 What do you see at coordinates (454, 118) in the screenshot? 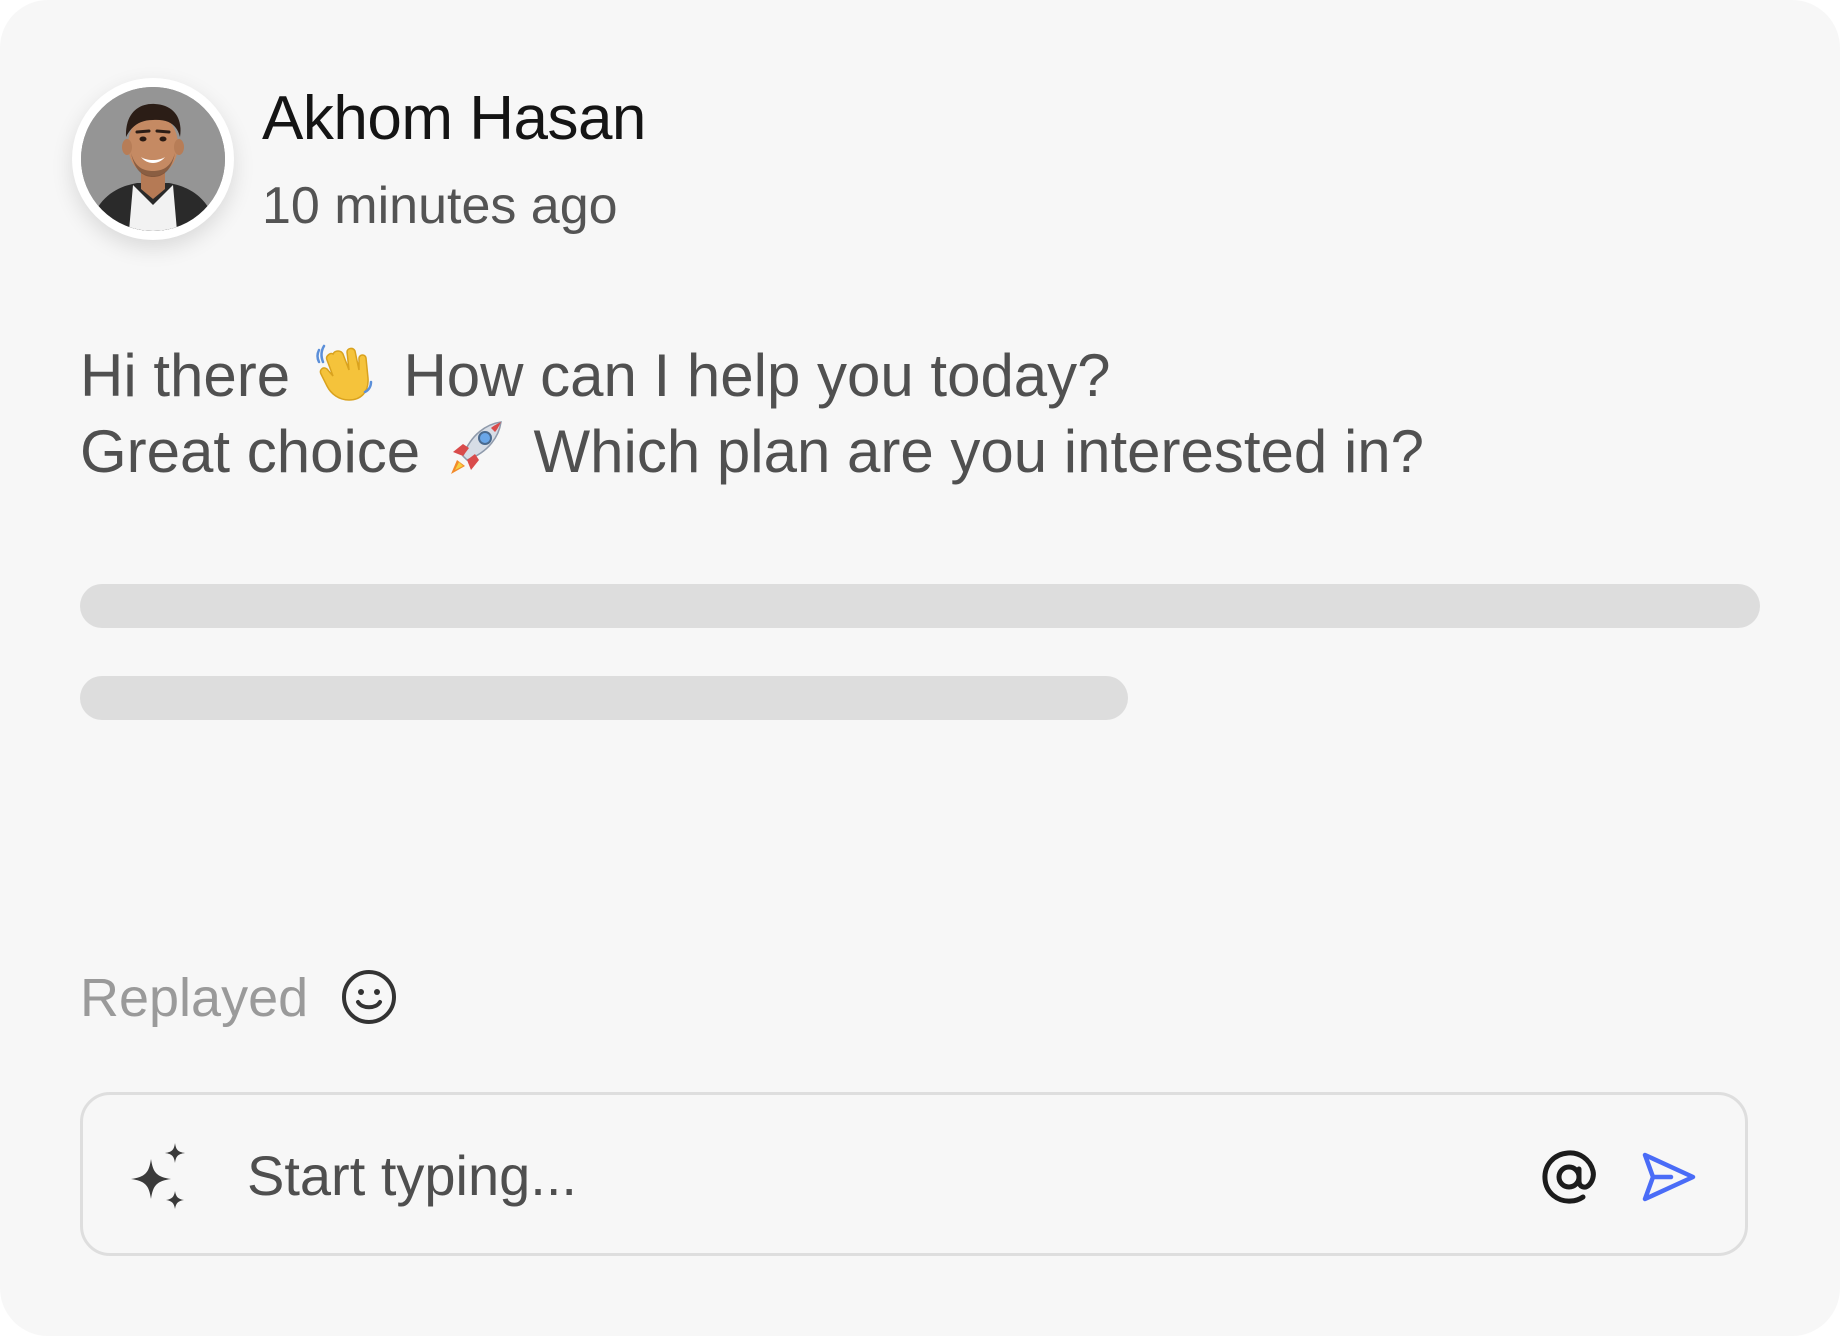
I see `author-name: Akhom Hasan` at bounding box center [454, 118].